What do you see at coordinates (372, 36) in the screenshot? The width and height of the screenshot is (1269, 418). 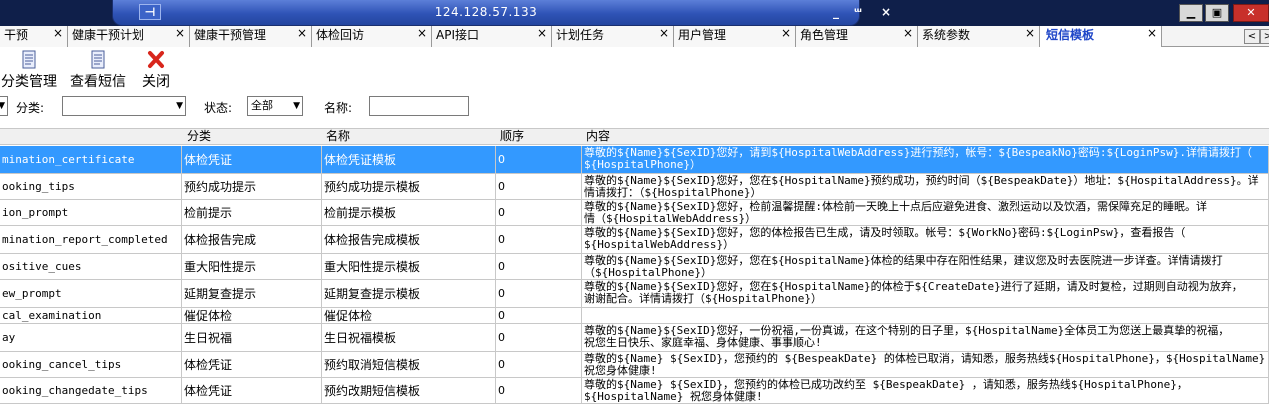 I see `tab-exam-followup: 体检回访 ×` at bounding box center [372, 36].